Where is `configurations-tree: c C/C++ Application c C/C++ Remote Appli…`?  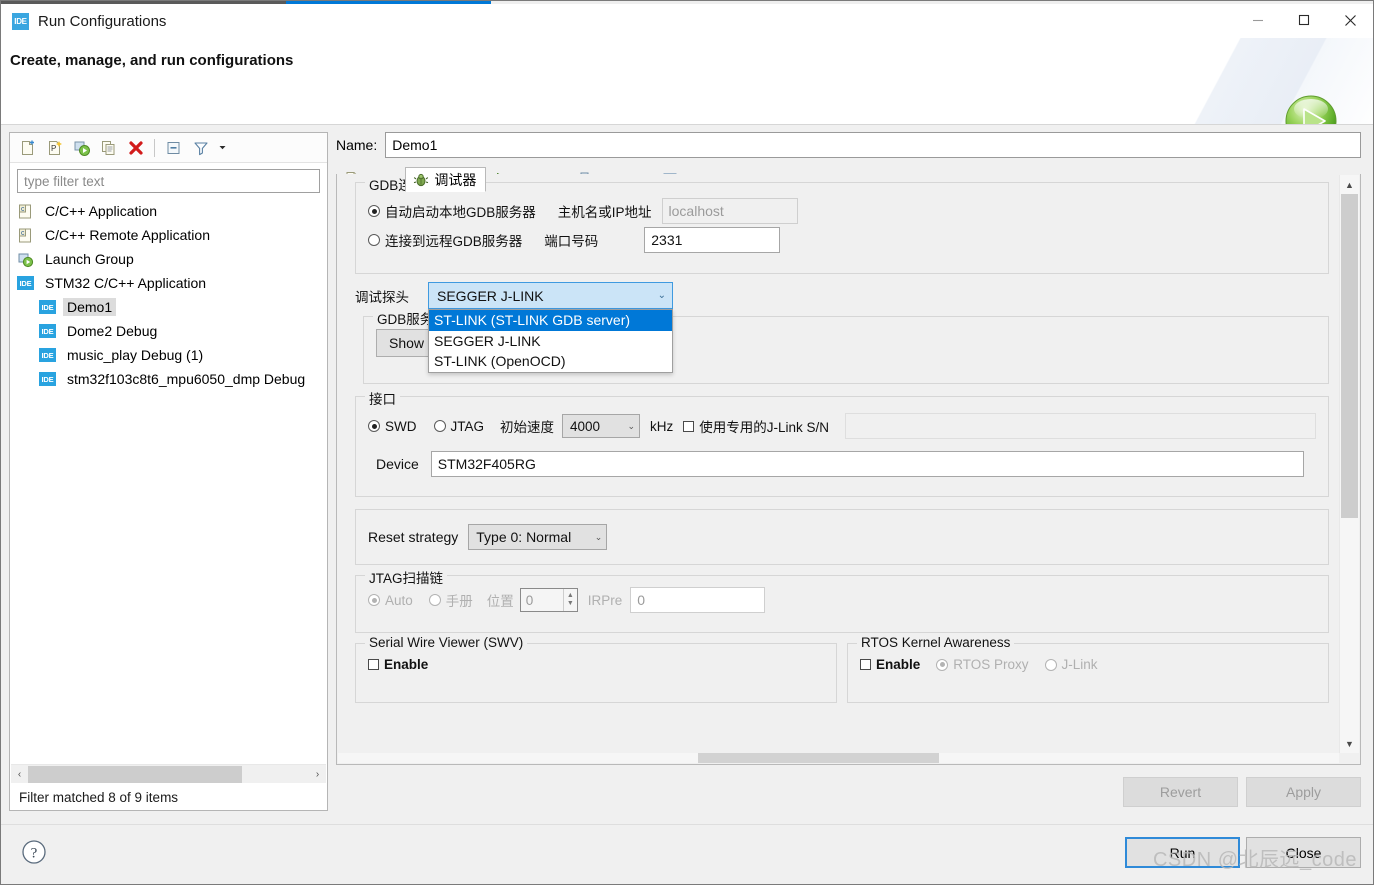 configurations-tree: c C/C++ Application c C/C++ Remote Appli… is located at coordinates (168, 480).